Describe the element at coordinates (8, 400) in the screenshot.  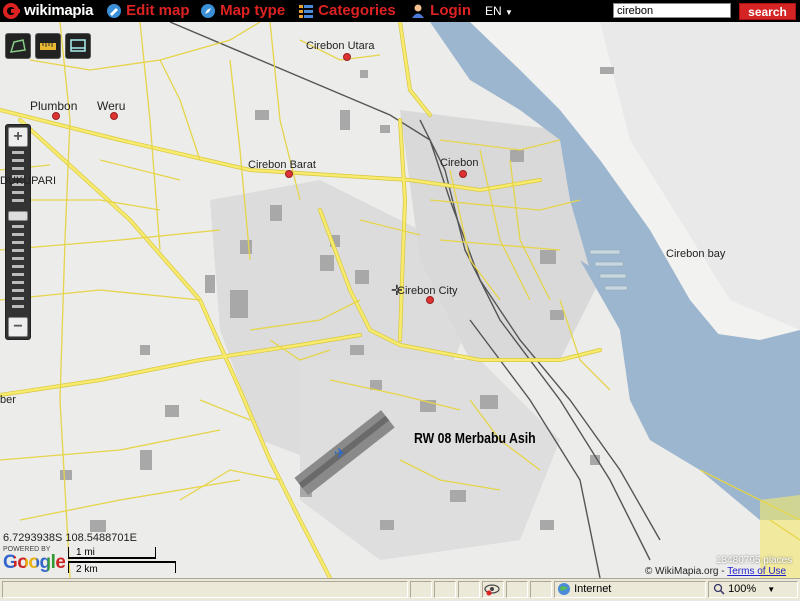
I see `place-label: ber` at that location.